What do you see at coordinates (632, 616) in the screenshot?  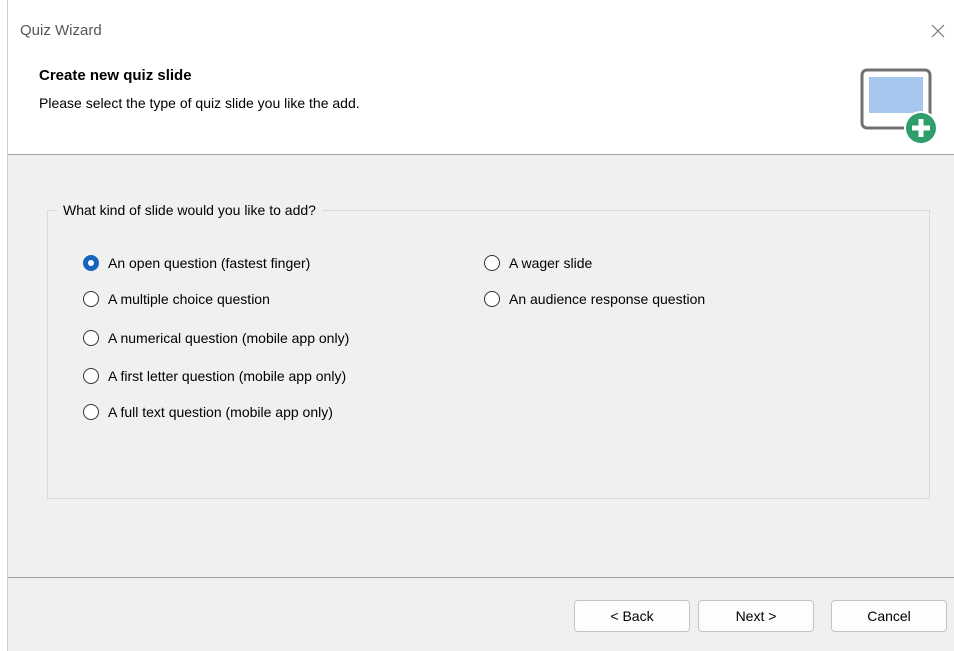 I see `back-button: < Back` at bounding box center [632, 616].